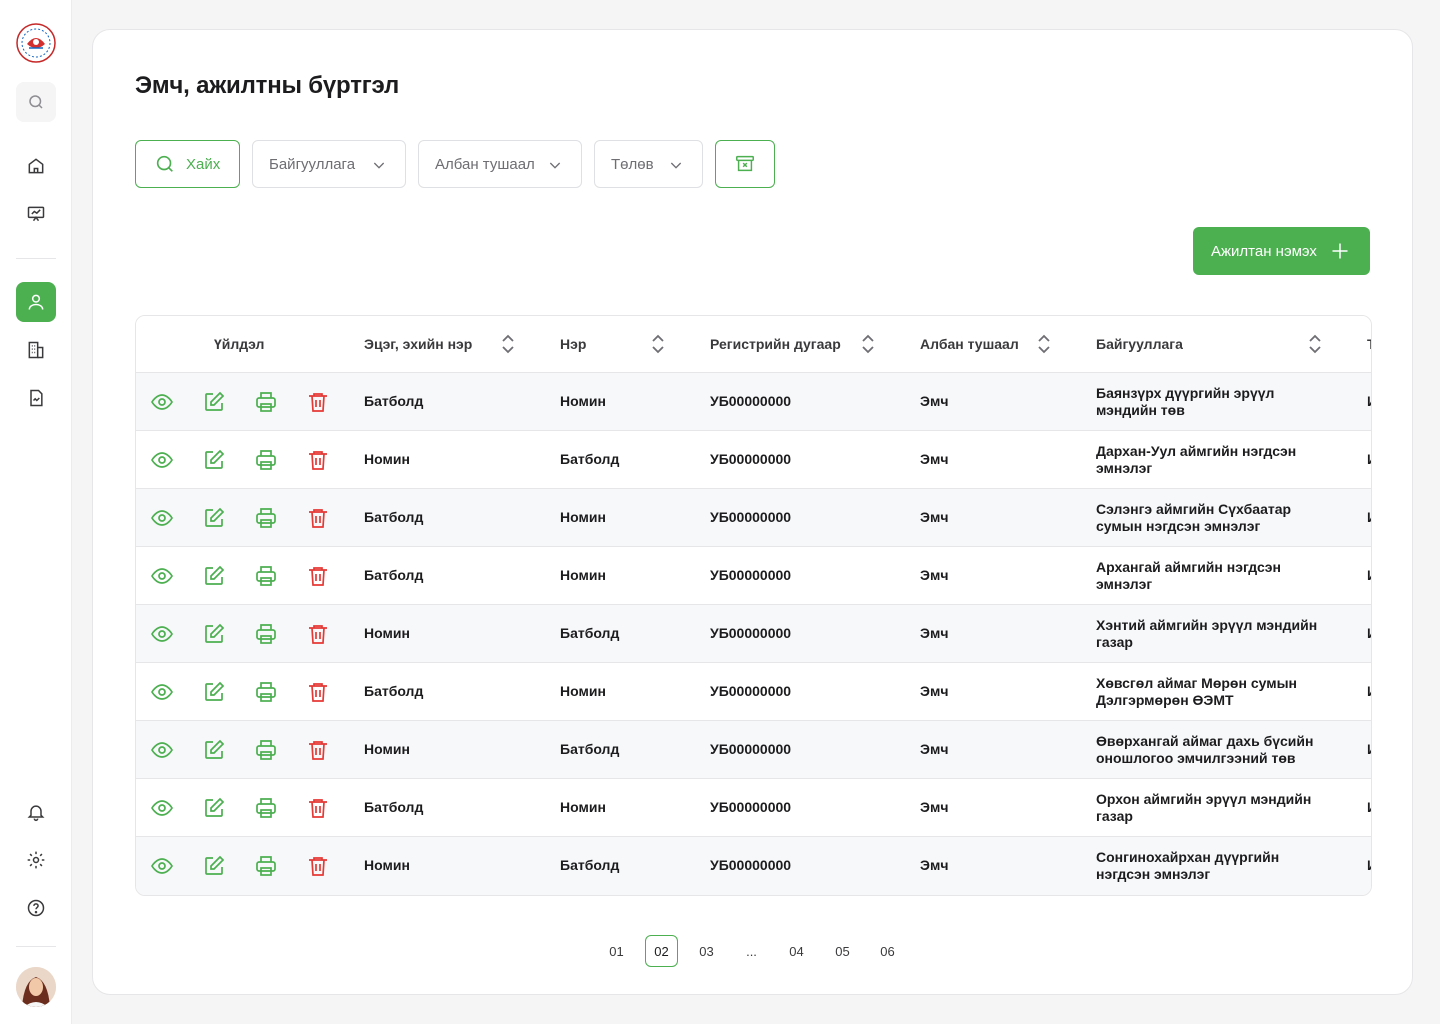 Image resolution: width=1440 pixels, height=1024 pixels. I want to click on sidebar-item-employees, so click(36, 302).